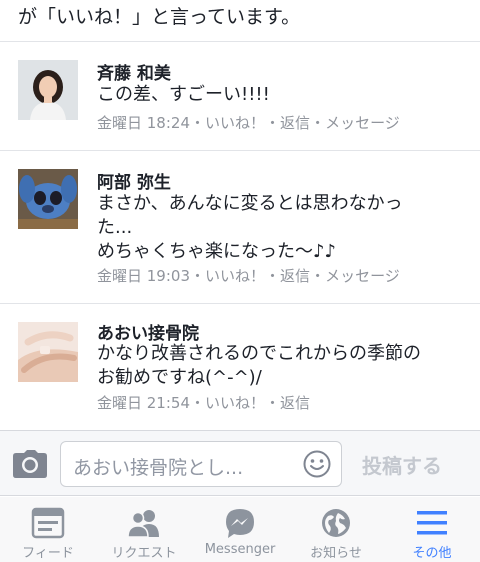  What do you see at coordinates (48, 523) in the screenshot?
I see `feed-icon` at bounding box center [48, 523].